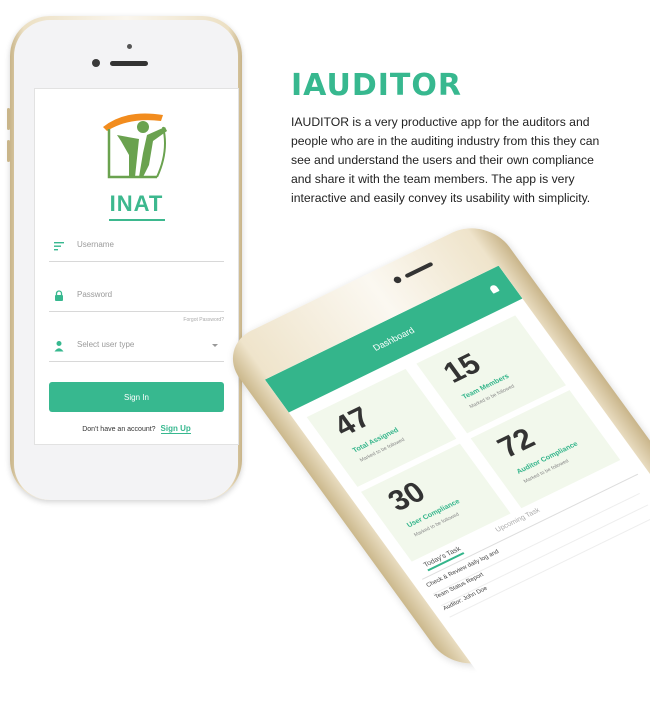 The height and width of the screenshot is (719, 650). I want to click on username-placeholder: Username, so click(95, 244).